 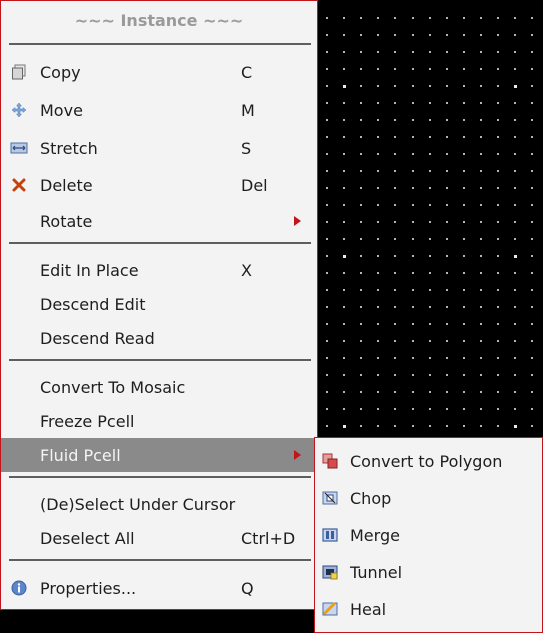 I want to click on menu-item-deselect-under-cursor: (De)Select Under Cursor, so click(x=159, y=504).